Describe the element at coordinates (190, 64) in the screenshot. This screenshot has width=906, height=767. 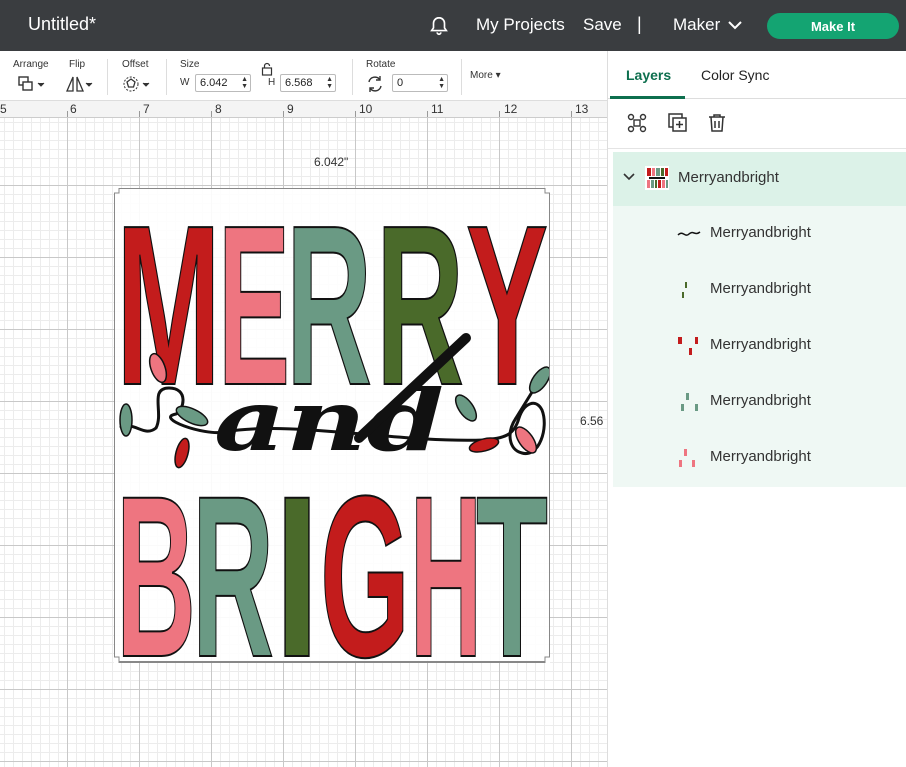
I see `size-label: Size` at that location.